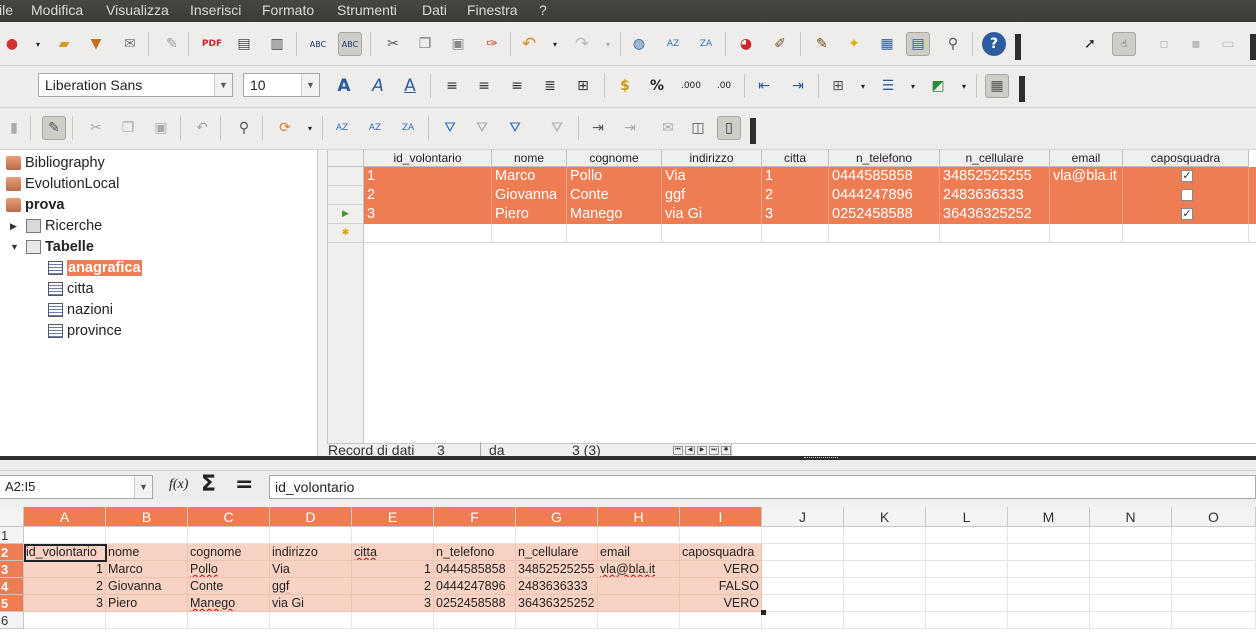 Image resolution: width=1256 pixels, height=636 pixels. What do you see at coordinates (1049, 517) in the screenshot?
I see `column-header: M` at bounding box center [1049, 517].